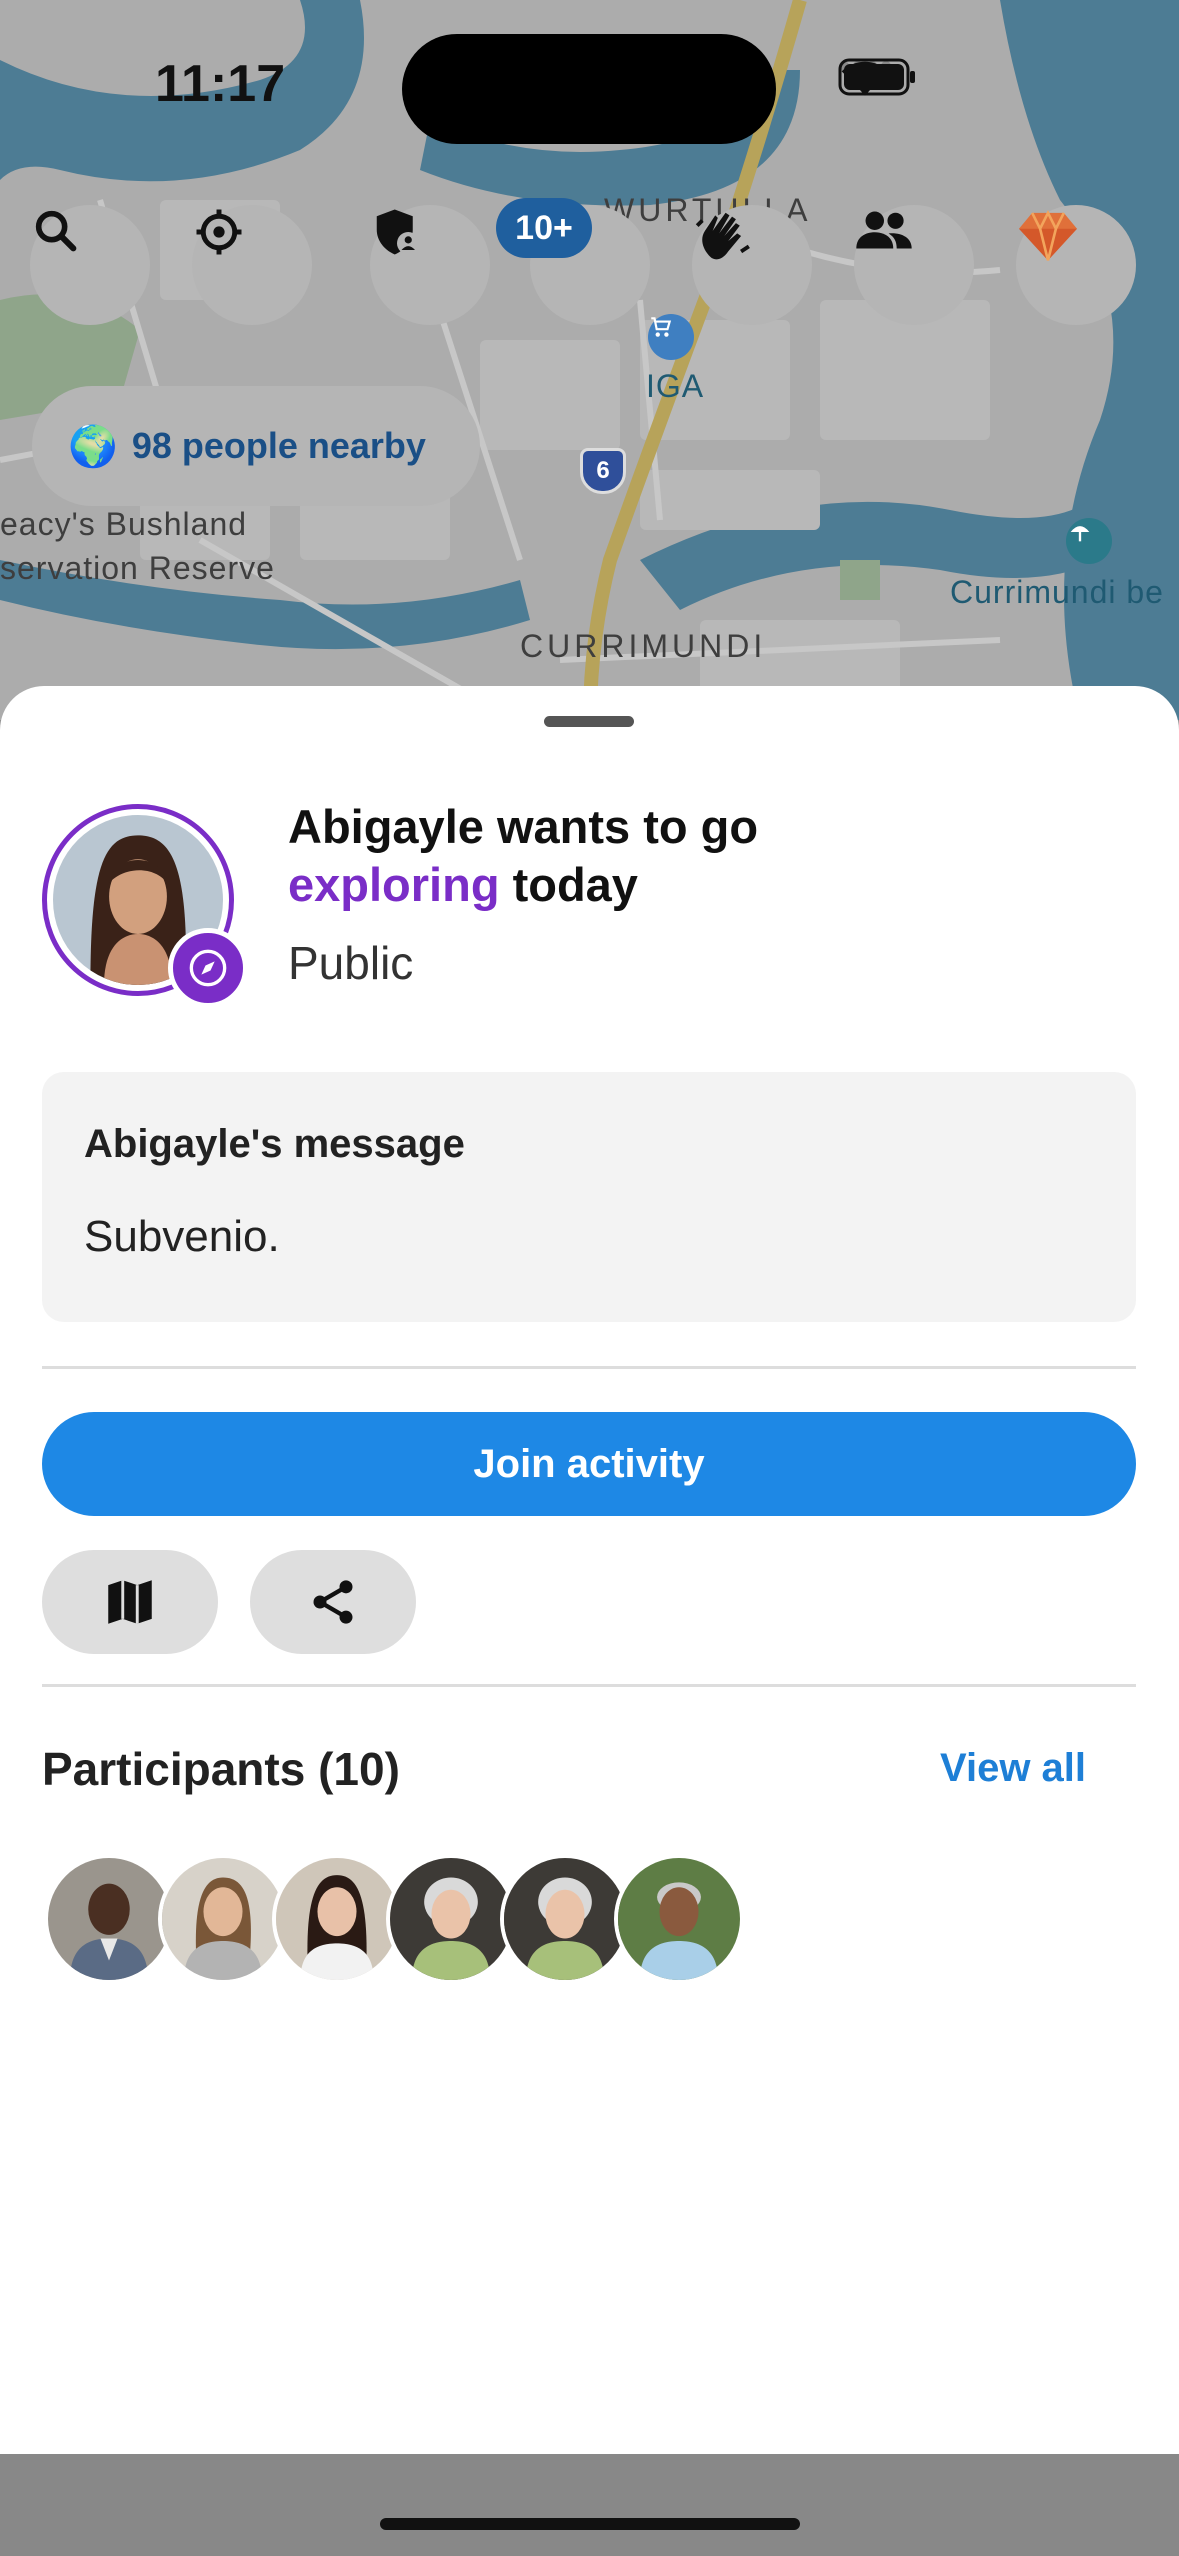 The image size is (1179, 2556). What do you see at coordinates (56, 231) in the screenshot?
I see `search-icon` at bounding box center [56, 231].